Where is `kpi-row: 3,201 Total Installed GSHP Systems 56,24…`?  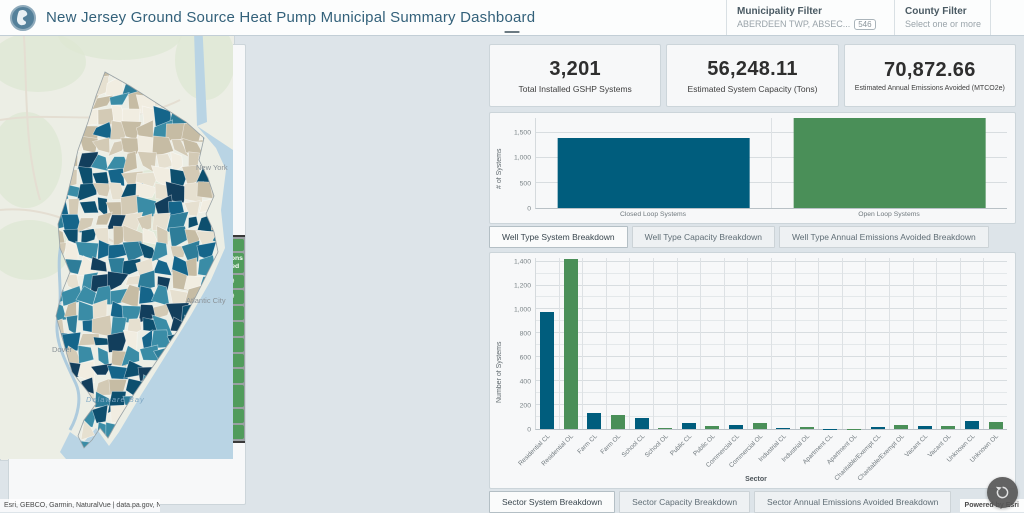 kpi-row: 3,201 Total Installed GSHP Systems 56,24… is located at coordinates (752, 75).